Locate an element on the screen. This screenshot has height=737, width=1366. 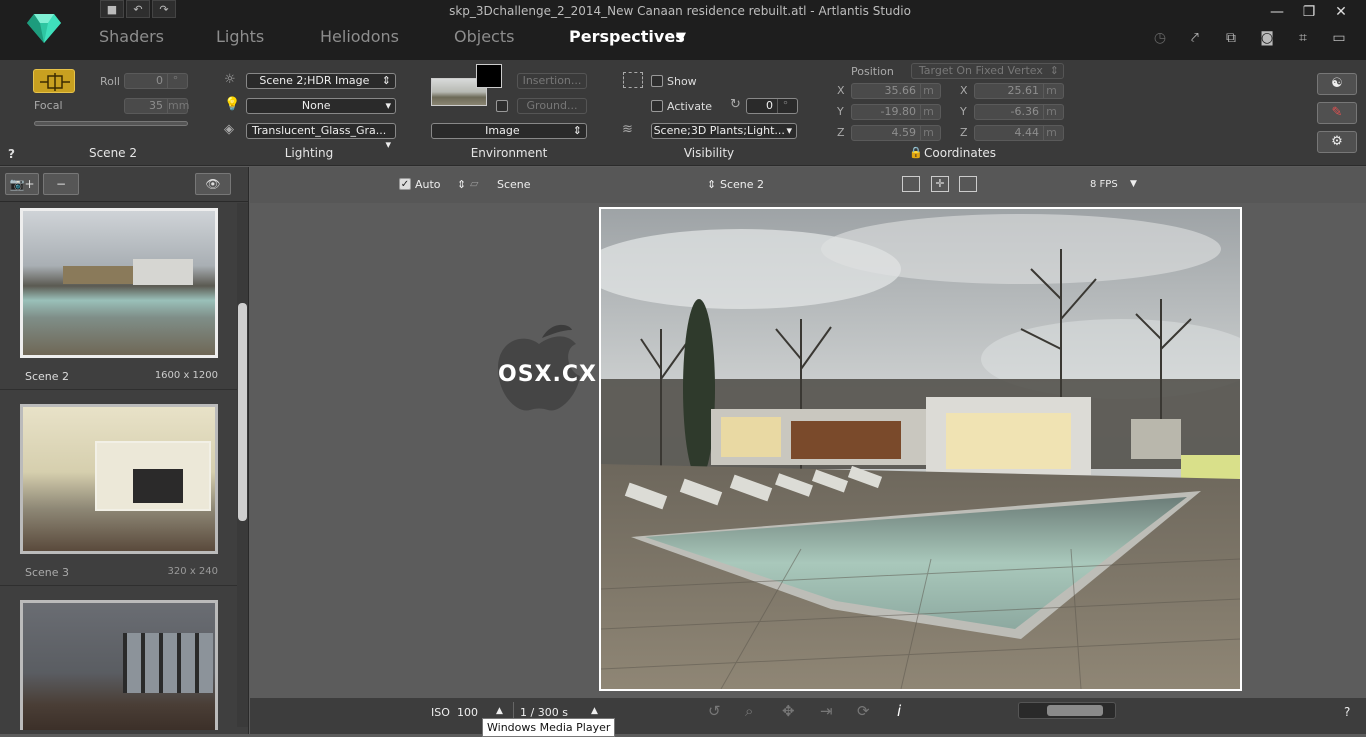
close-button: ✕ is located at coordinates (1341, 13).